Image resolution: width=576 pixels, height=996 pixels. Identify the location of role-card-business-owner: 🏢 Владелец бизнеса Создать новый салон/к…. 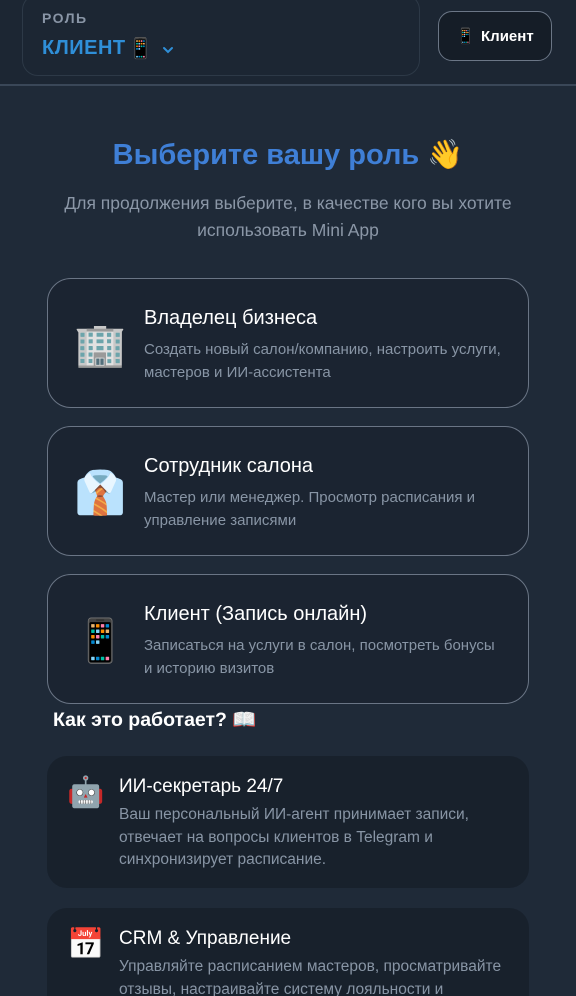
(288, 343).